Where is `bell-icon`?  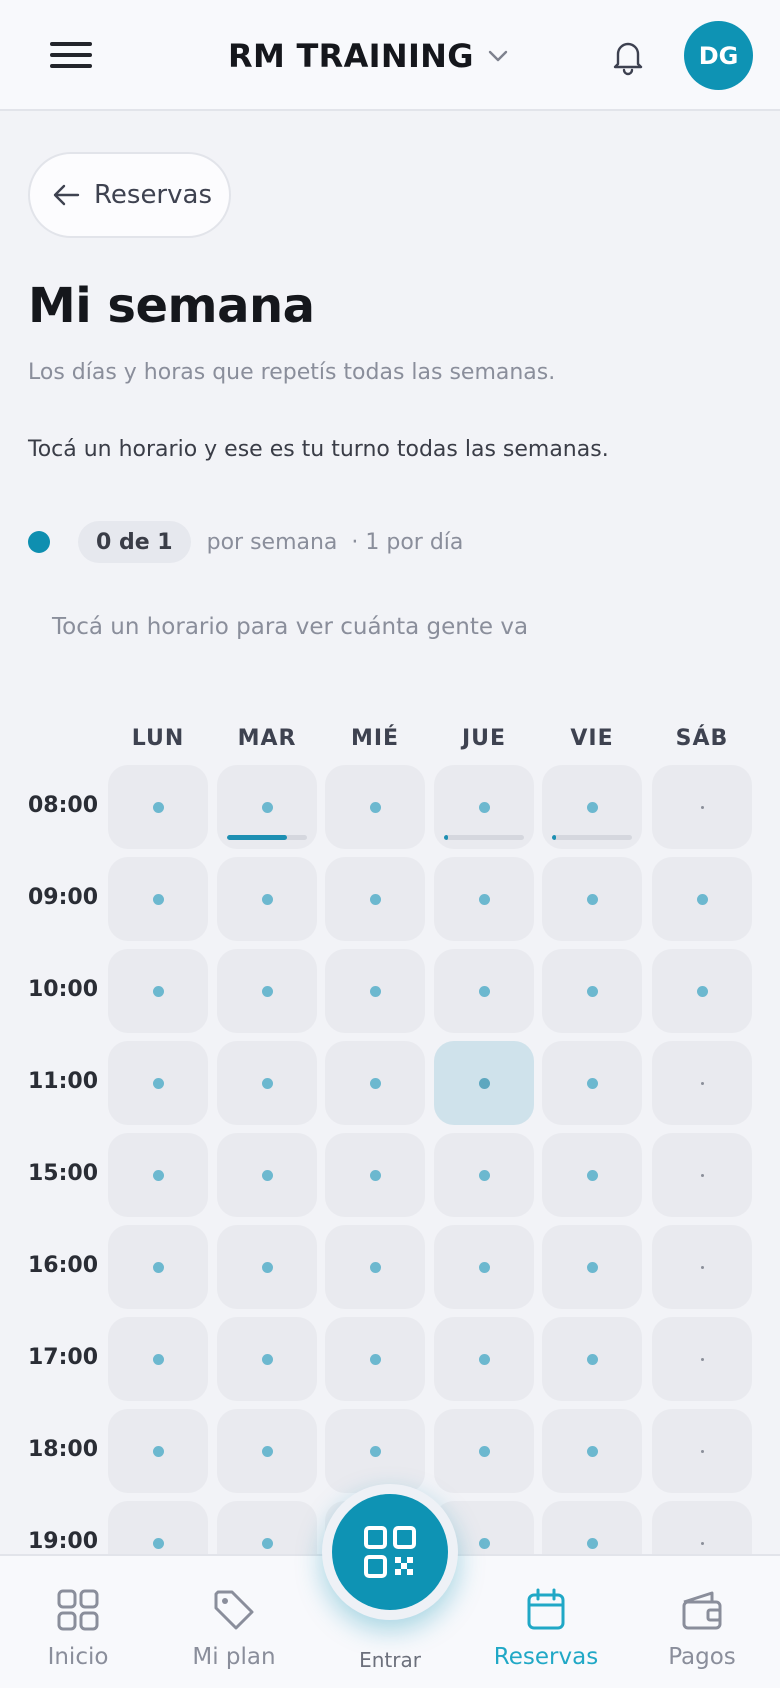 bell-icon is located at coordinates (628, 56).